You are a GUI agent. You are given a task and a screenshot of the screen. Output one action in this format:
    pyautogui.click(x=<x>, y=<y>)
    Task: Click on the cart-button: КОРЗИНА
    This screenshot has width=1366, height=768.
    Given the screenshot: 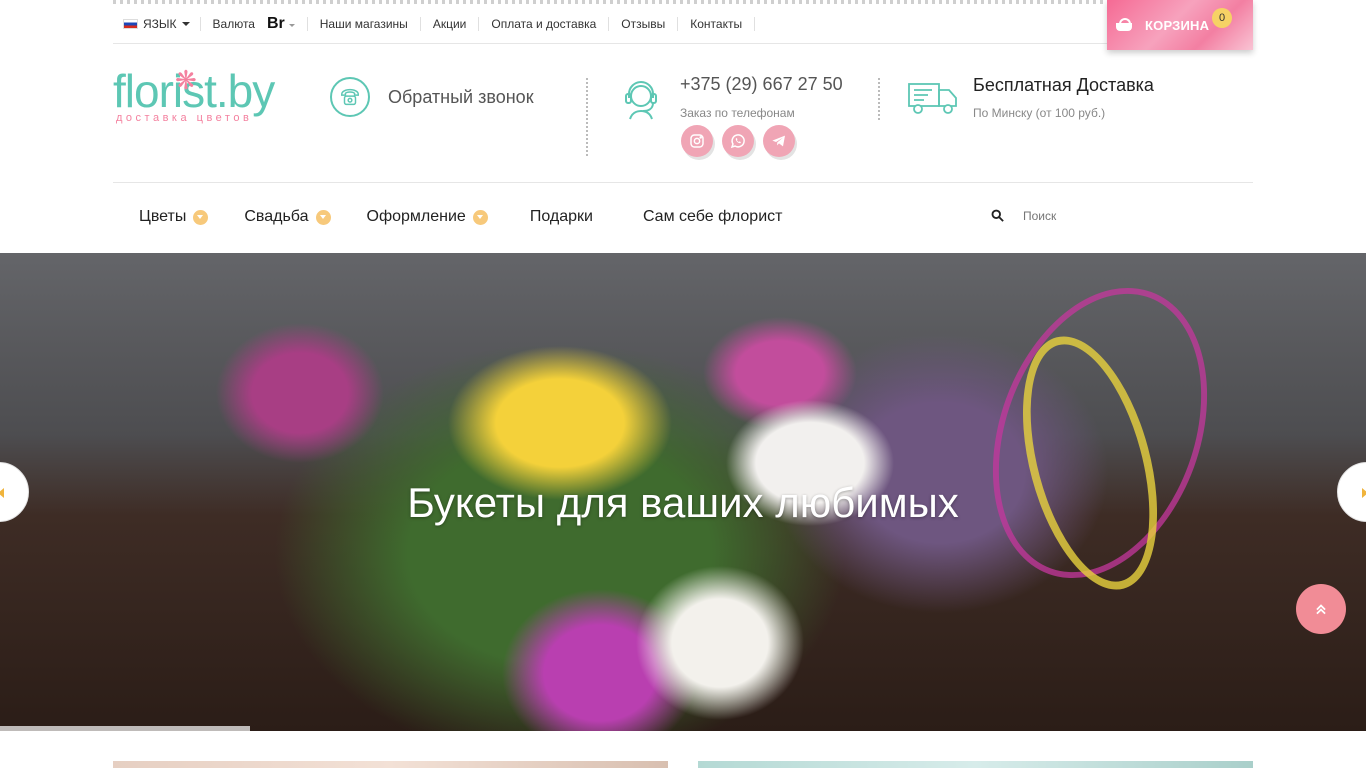 What is the action you would take?
    pyautogui.click(x=1180, y=25)
    